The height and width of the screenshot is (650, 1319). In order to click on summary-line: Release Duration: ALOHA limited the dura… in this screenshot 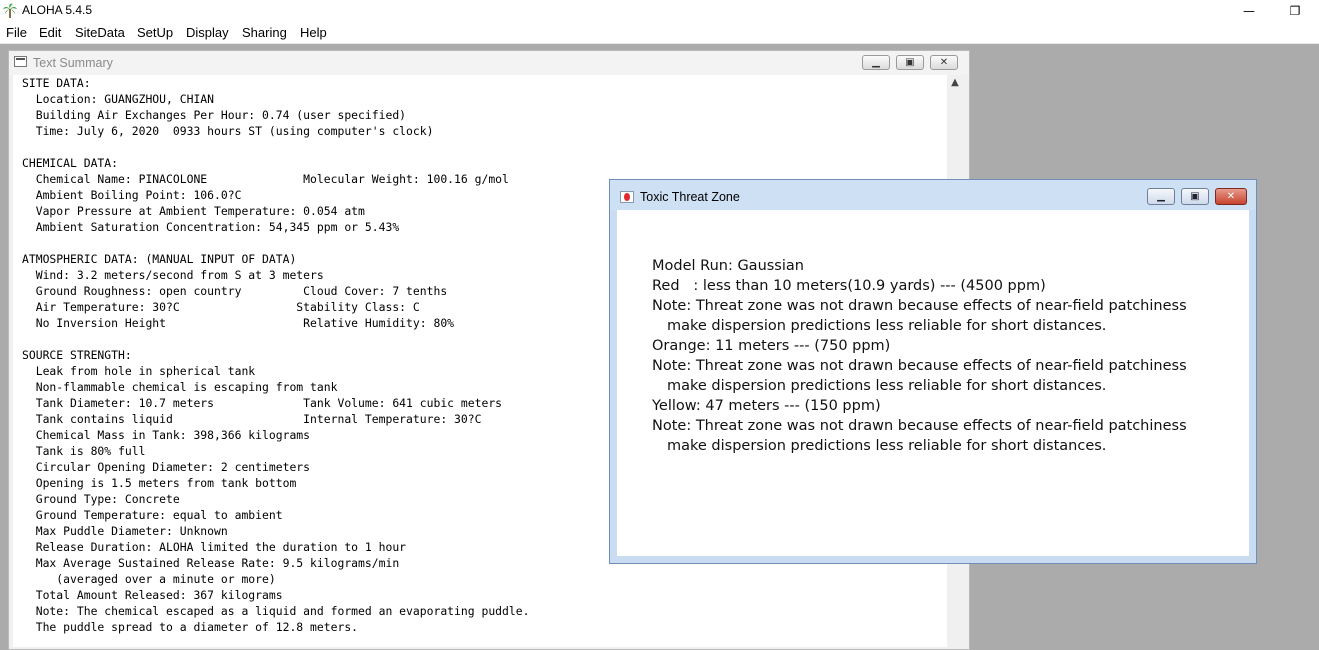, I will do `click(214, 547)`.